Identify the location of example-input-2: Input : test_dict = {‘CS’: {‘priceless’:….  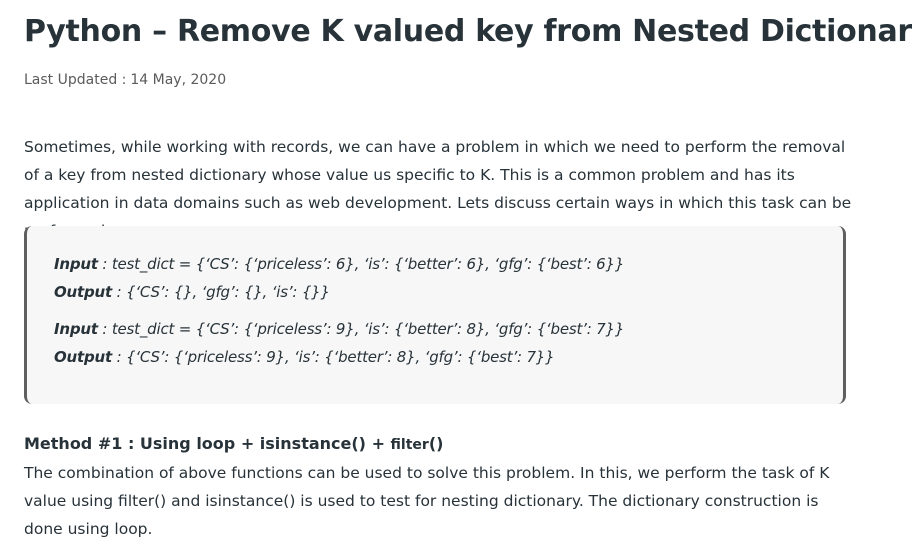
(339, 329).